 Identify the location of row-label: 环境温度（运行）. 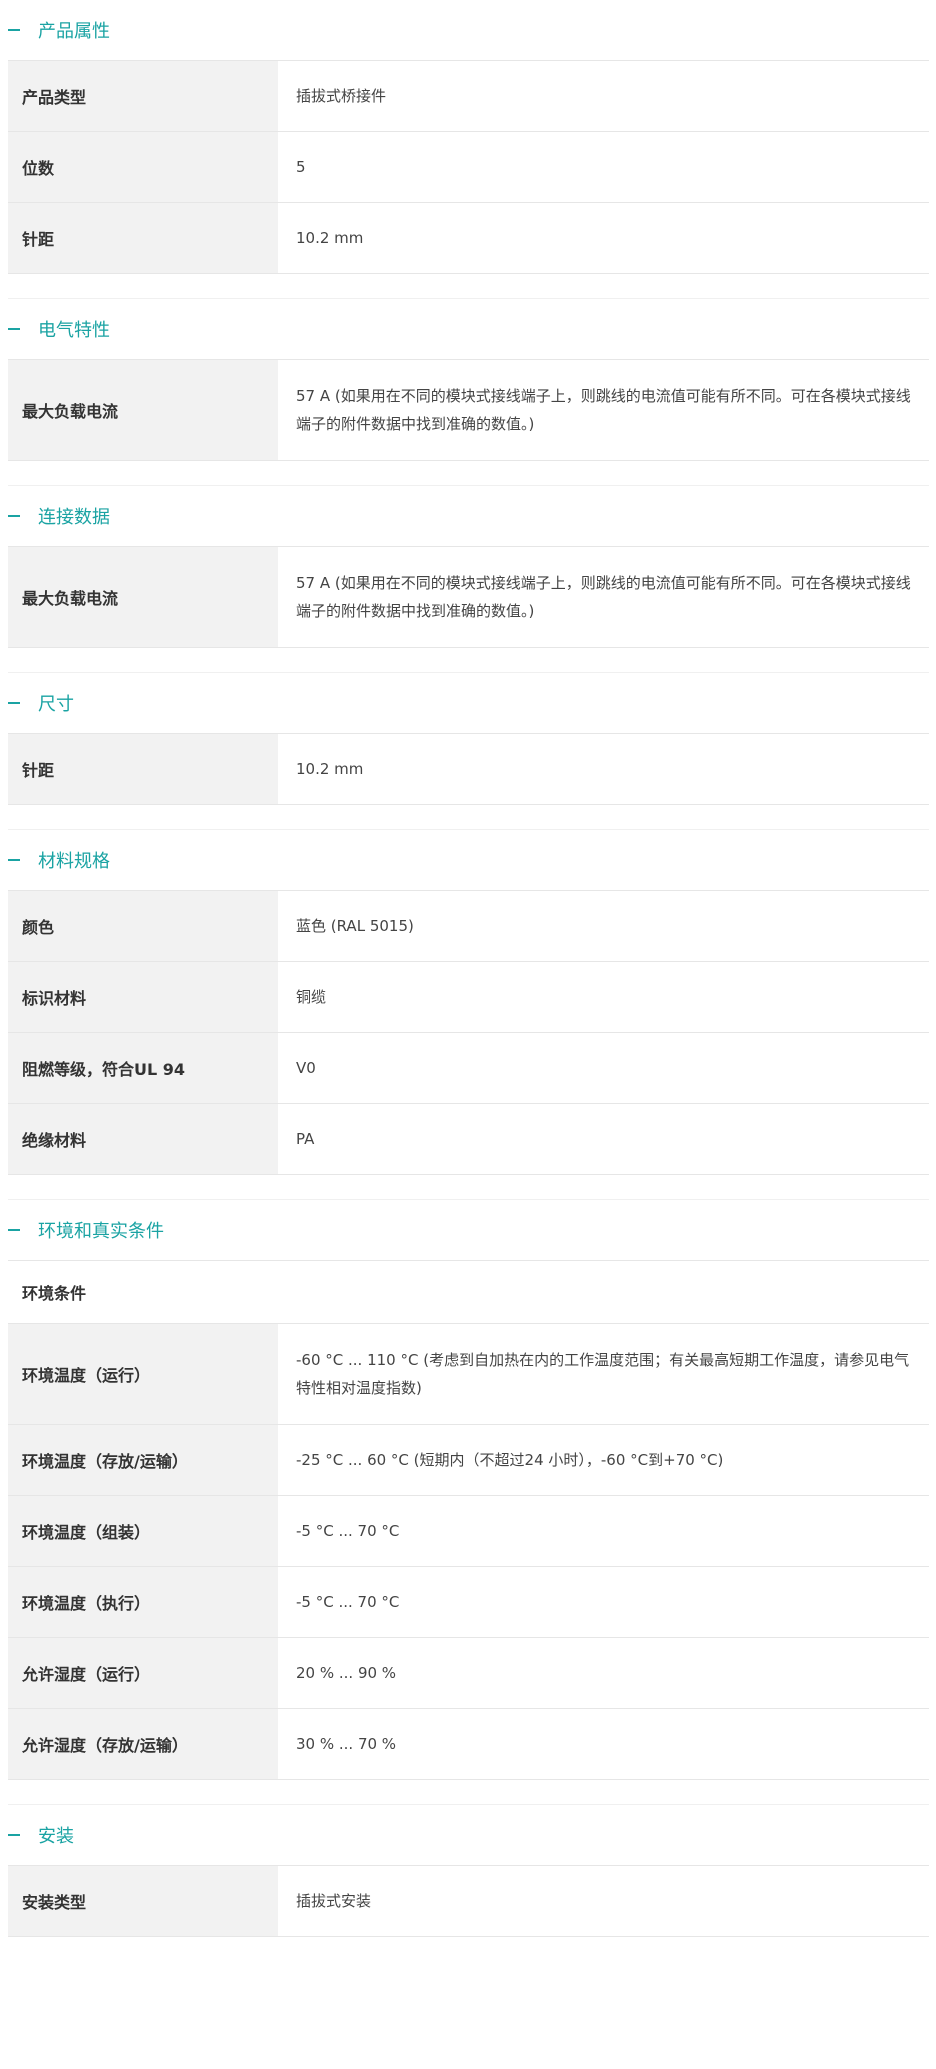
(143, 1374).